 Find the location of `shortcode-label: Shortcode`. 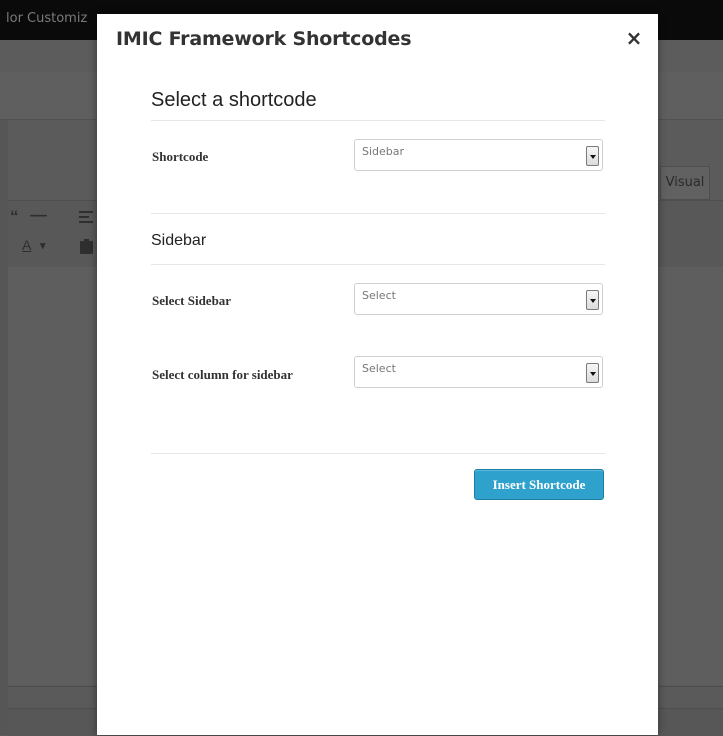

shortcode-label: Shortcode is located at coordinates (180, 156).